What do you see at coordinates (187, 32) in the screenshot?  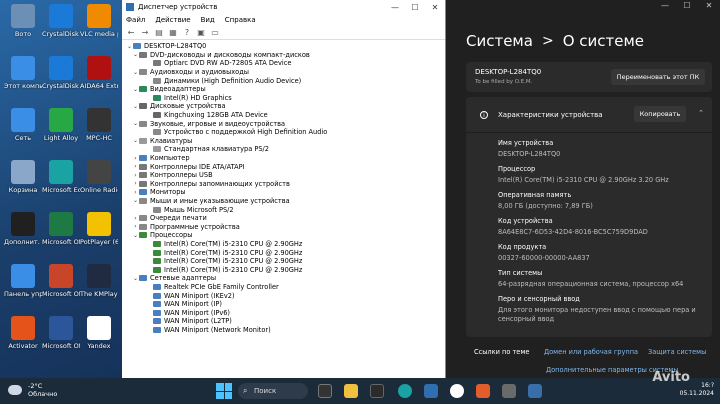 I see `help-icon: ?` at bounding box center [187, 32].